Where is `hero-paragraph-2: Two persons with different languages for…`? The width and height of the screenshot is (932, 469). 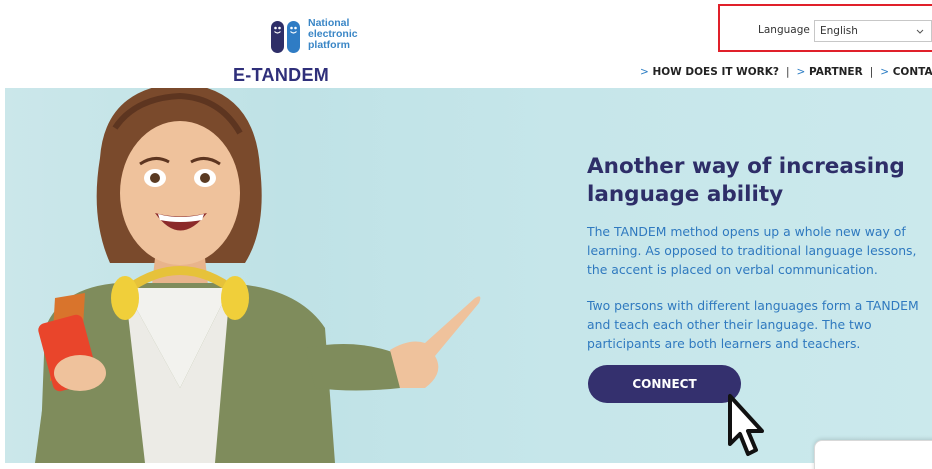
hero-paragraph-2: Two persons with different languages for… is located at coordinates (753, 324).